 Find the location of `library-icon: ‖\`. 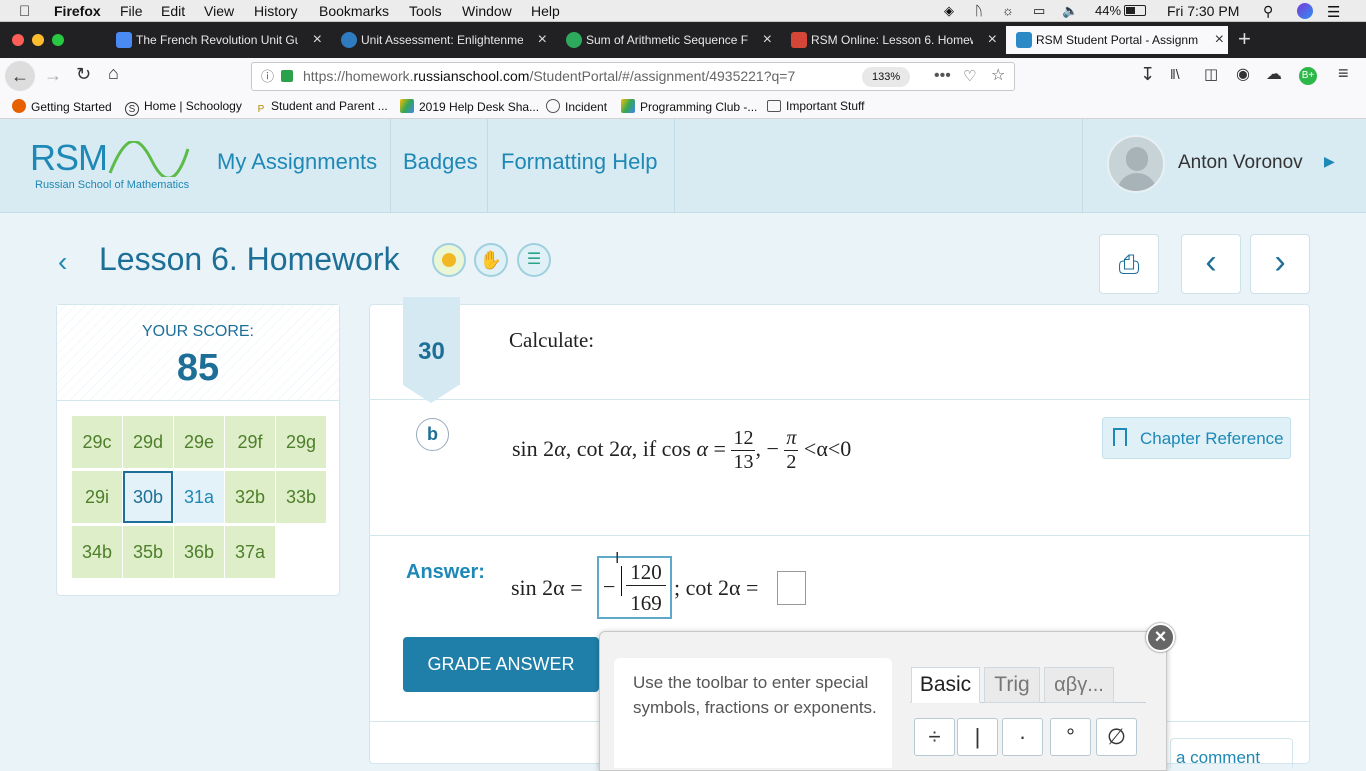

library-icon: ‖\ is located at coordinates (1175, 74).